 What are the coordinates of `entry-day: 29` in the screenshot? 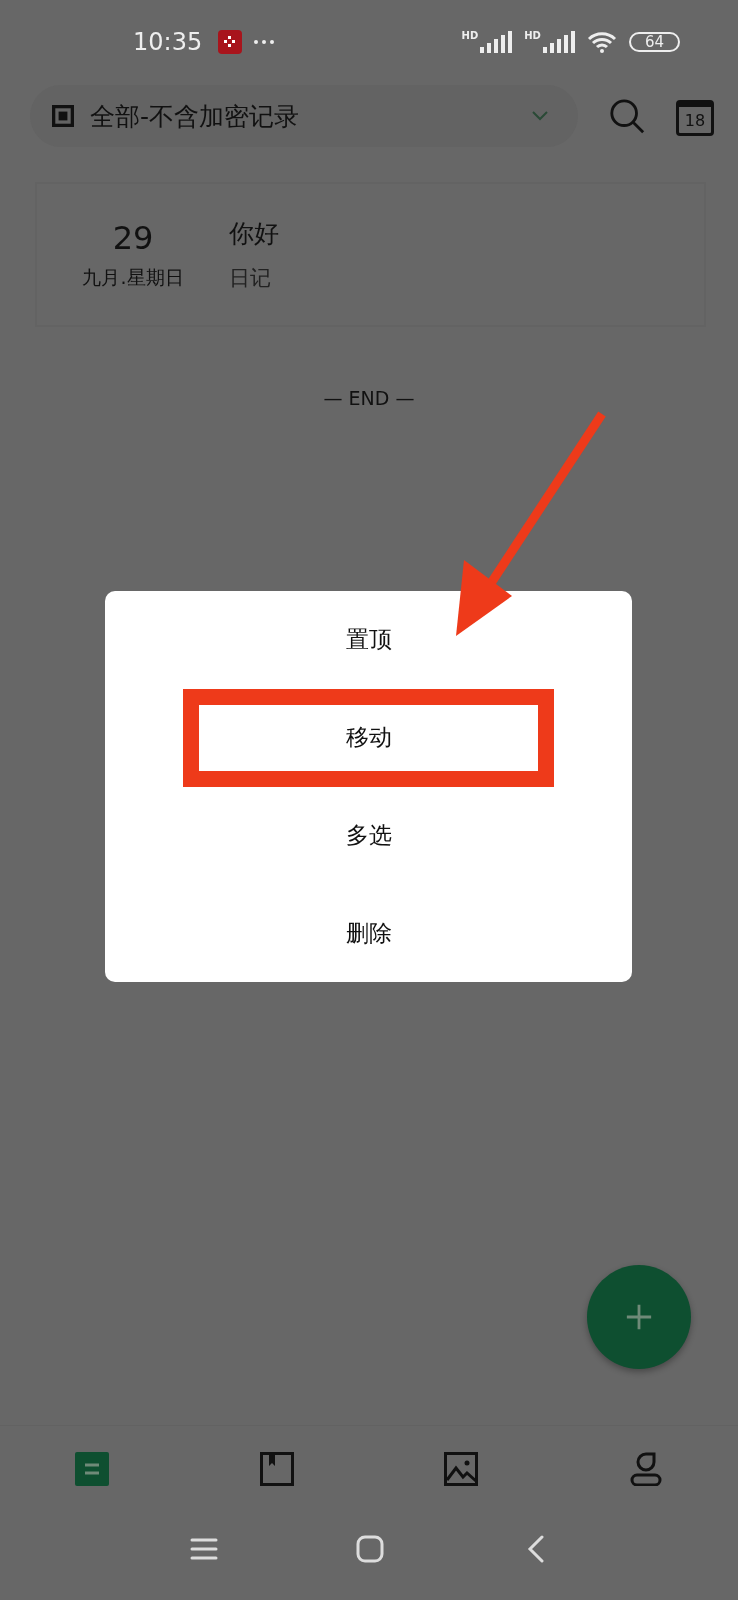 It's located at (133, 237).